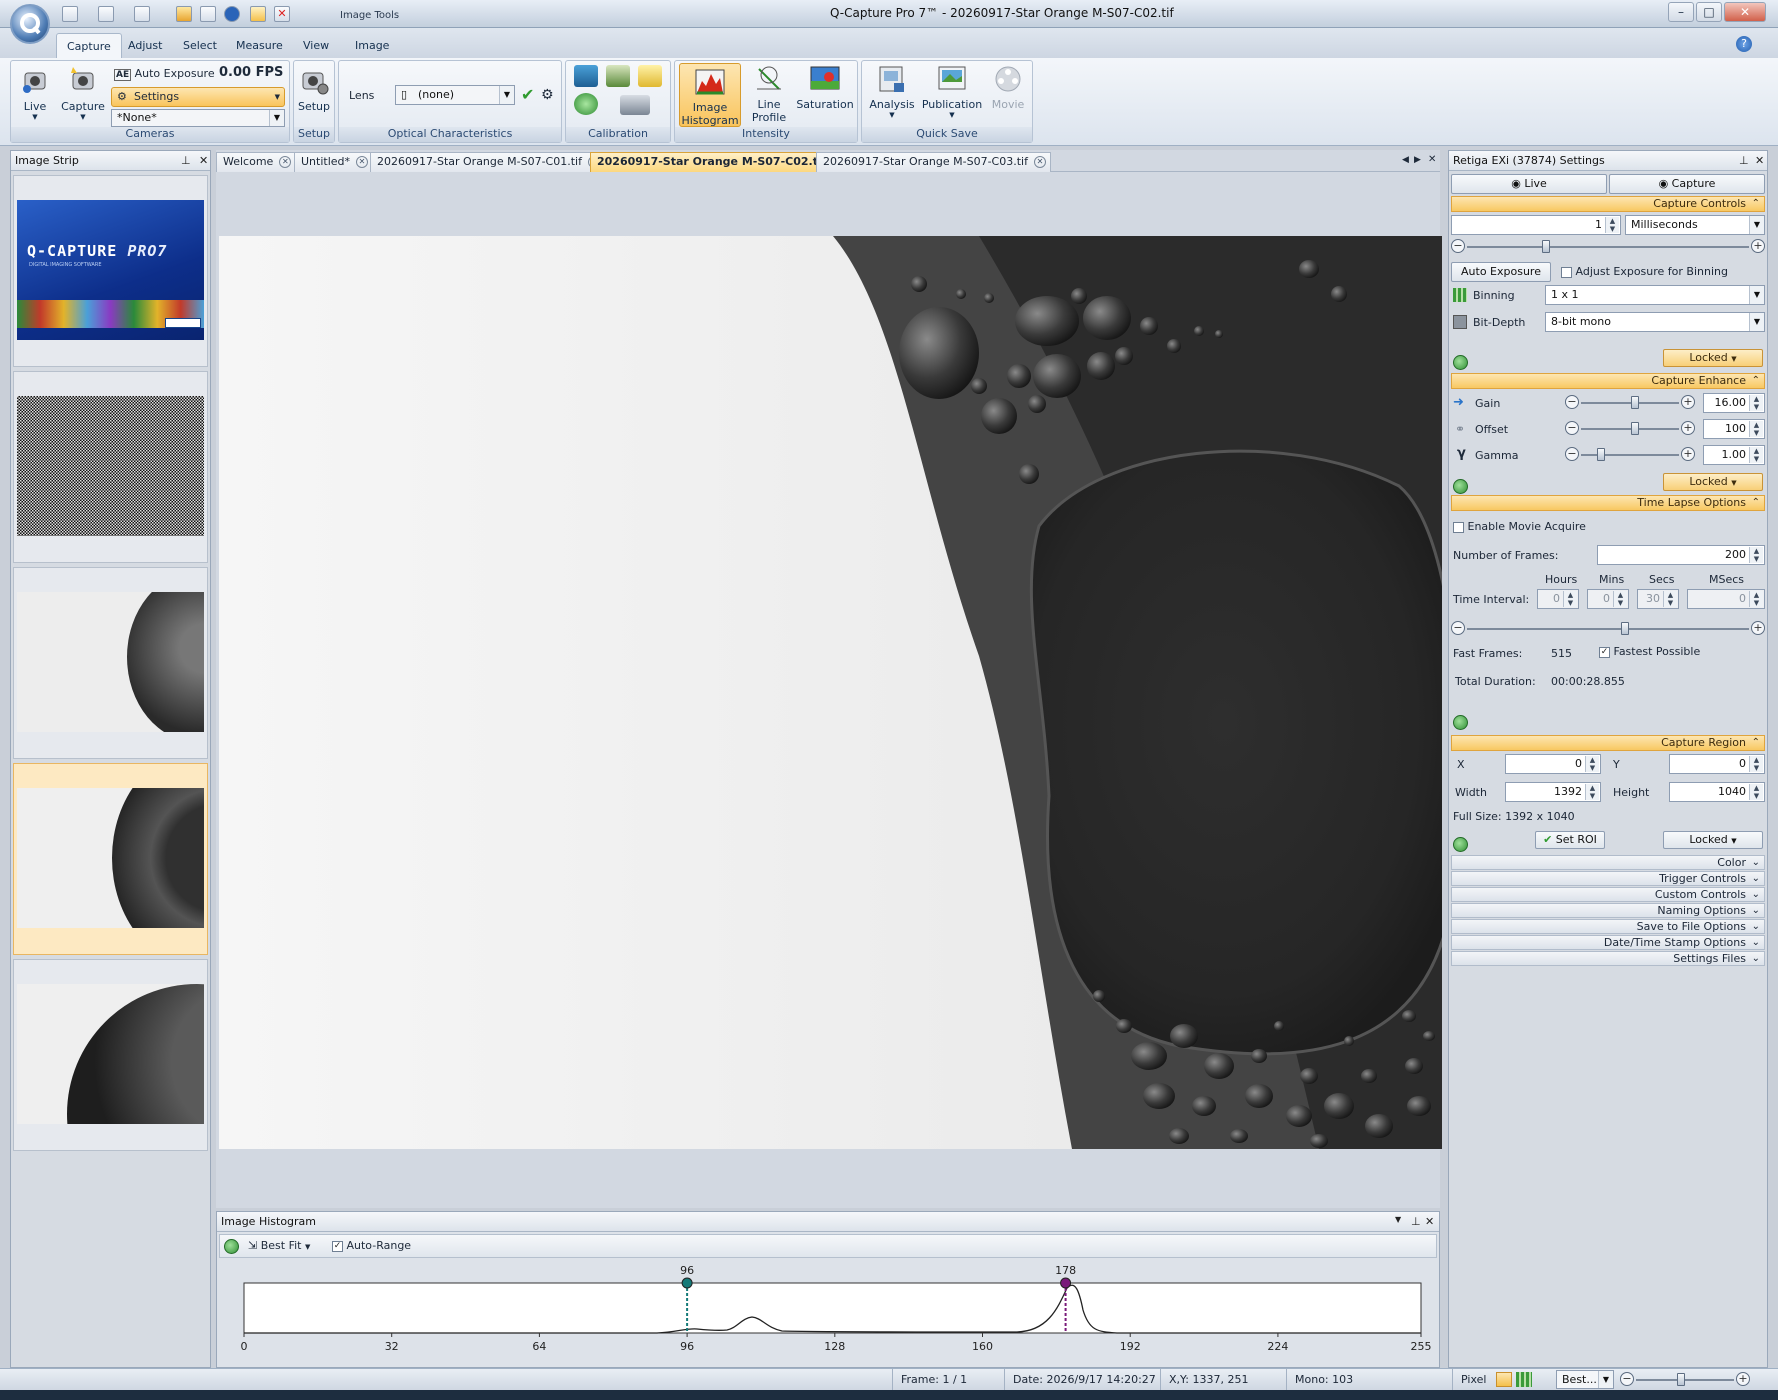 The image size is (1778, 1400). Describe the element at coordinates (70, 14) in the screenshot. I see `new-icon` at that location.